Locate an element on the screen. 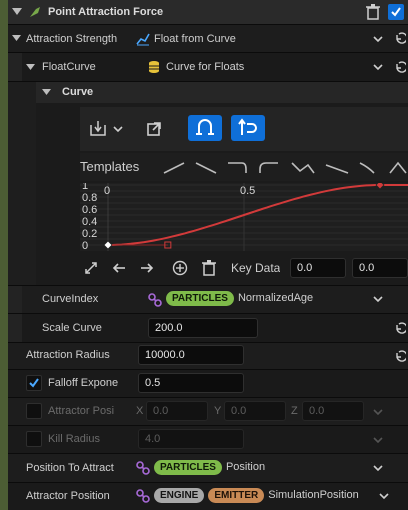  module-color-strip is located at coordinates (4, 255).